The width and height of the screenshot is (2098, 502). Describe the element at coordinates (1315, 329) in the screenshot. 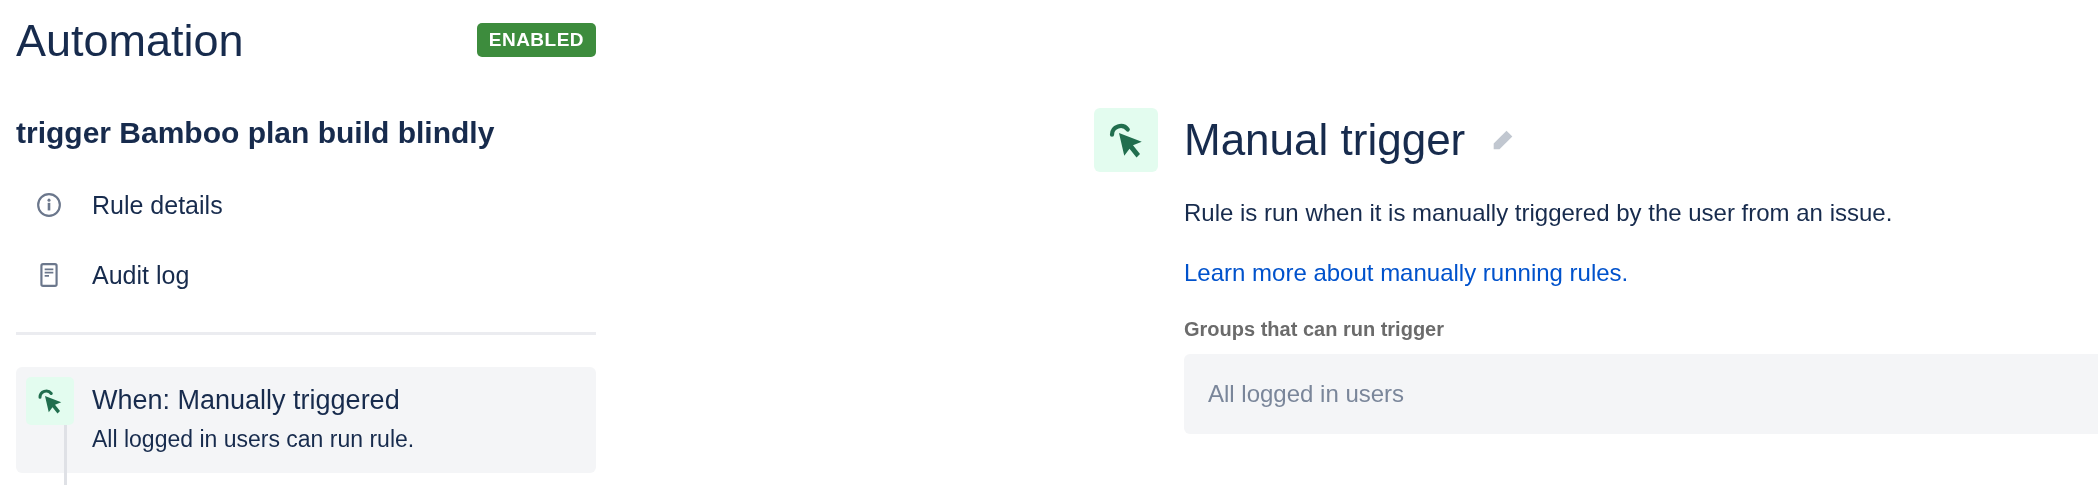

I see `field-label: Groups that can run trigger` at that location.